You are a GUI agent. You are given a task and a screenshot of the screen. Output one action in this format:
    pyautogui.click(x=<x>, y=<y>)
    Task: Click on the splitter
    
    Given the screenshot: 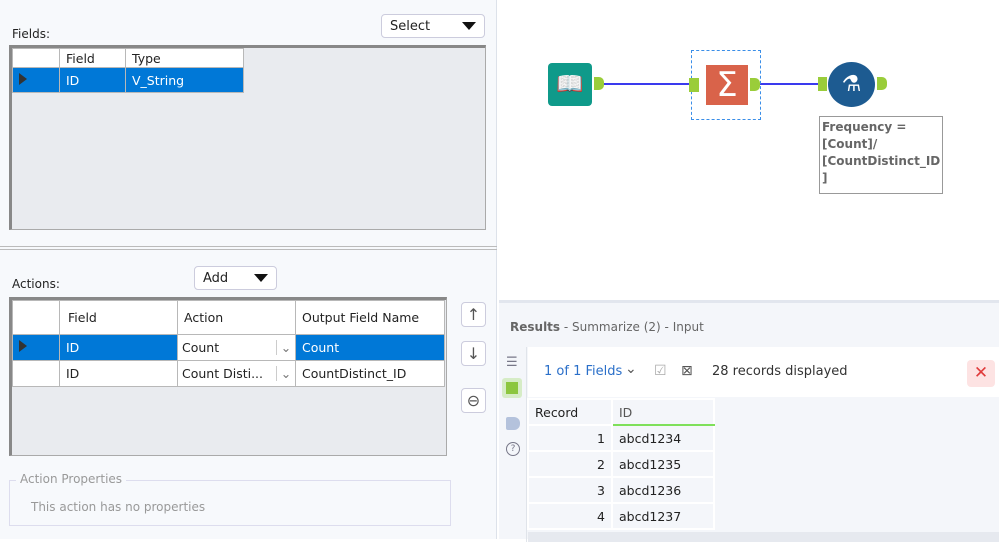 What is the action you would take?
    pyautogui.click(x=248, y=248)
    